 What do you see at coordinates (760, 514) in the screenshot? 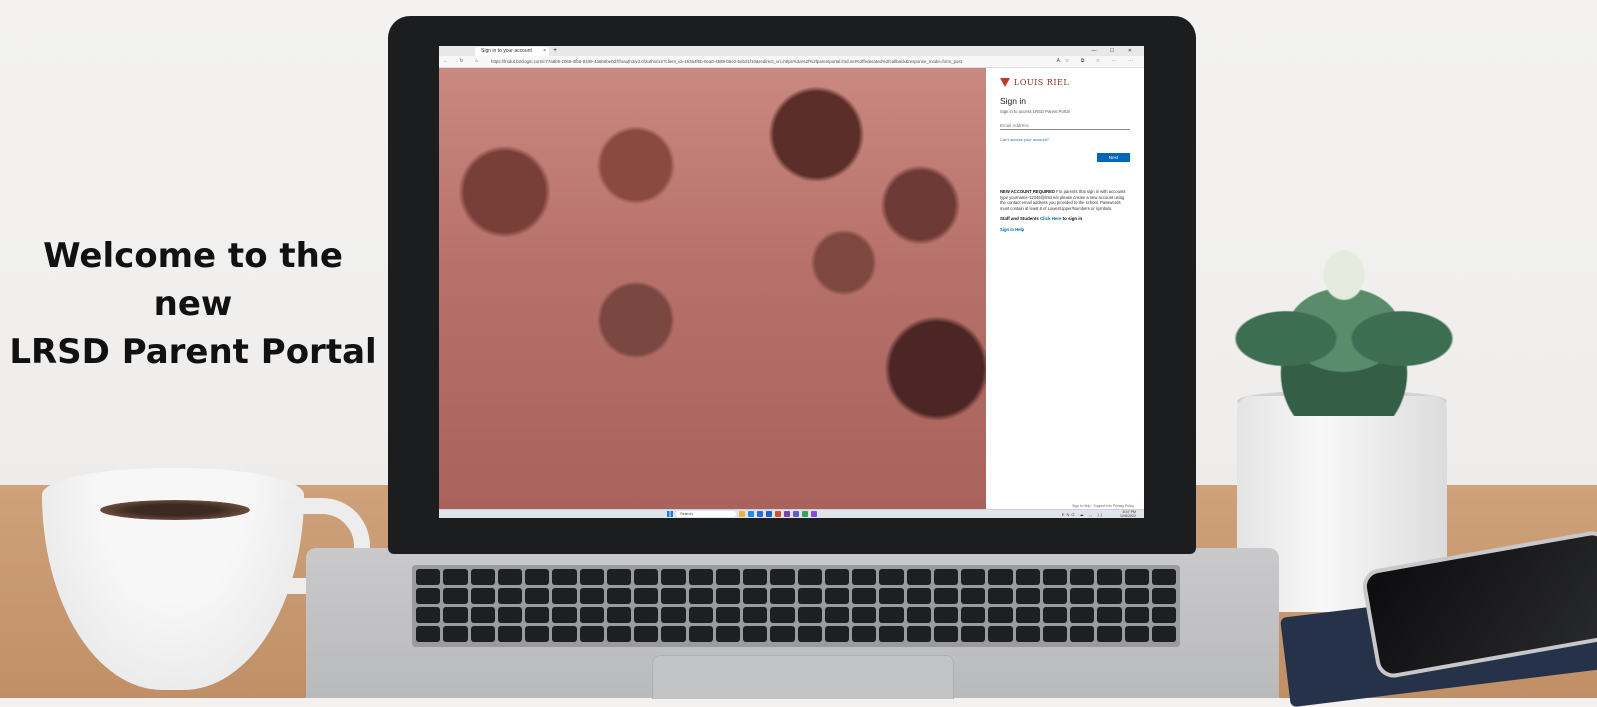
I see `word-app-icon` at bounding box center [760, 514].